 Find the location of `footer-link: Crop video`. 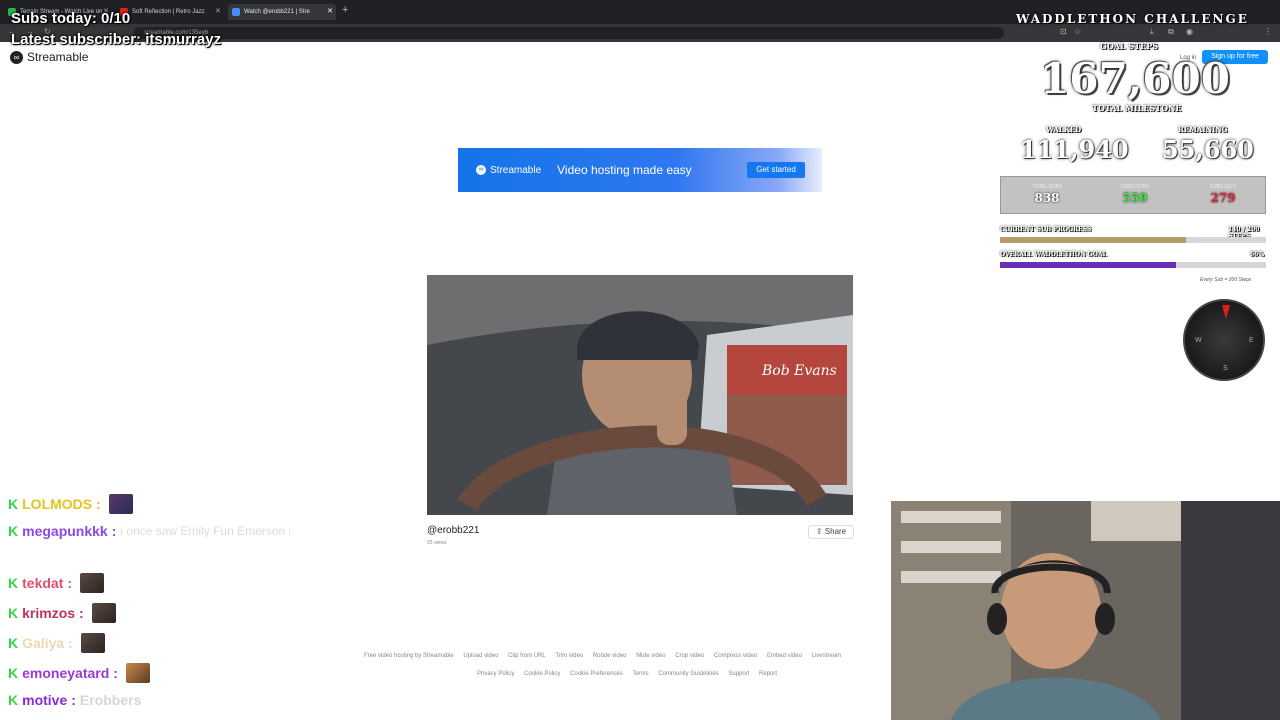

footer-link: Crop video is located at coordinates (689, 656).